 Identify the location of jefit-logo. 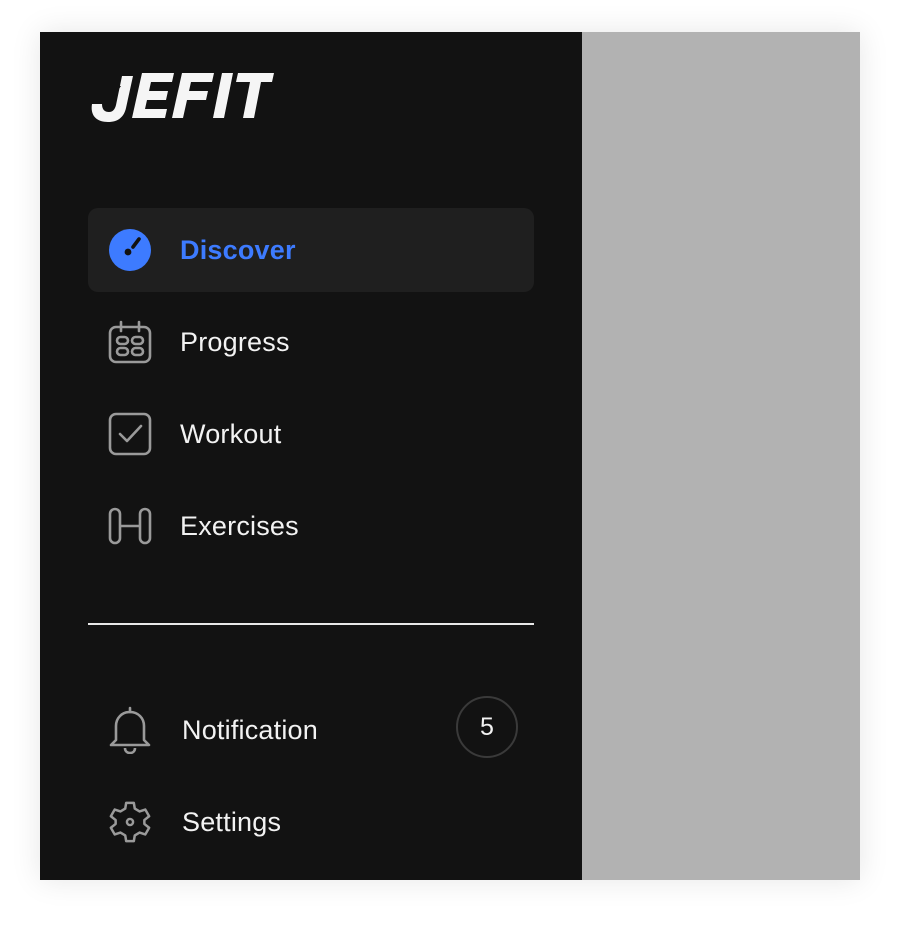
(181, 97).